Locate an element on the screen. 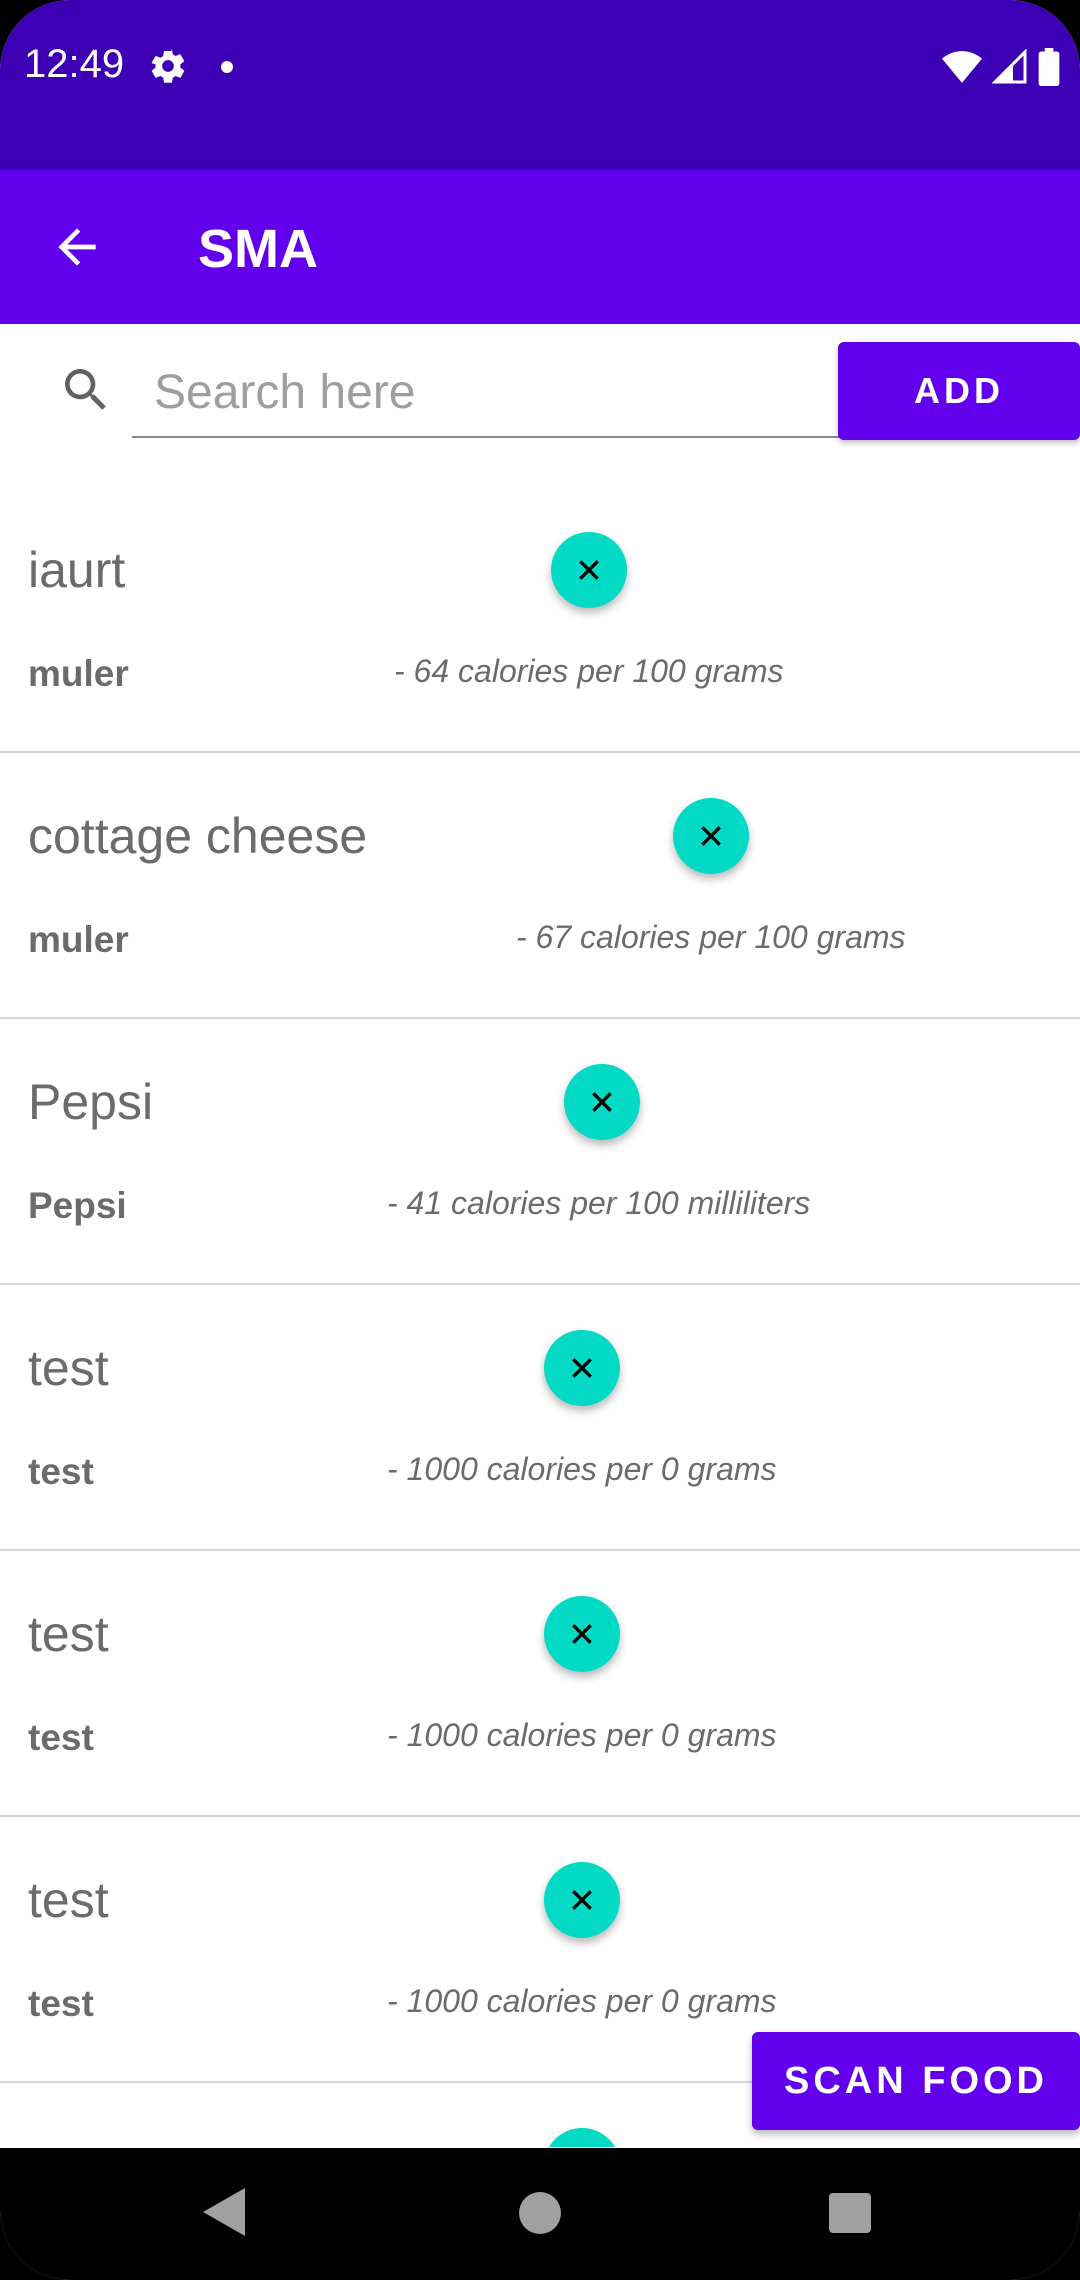 Image resolution: width=1080 pixels, height=2280 pixels. item-name: iaurt is located at coordinates (77, 570).